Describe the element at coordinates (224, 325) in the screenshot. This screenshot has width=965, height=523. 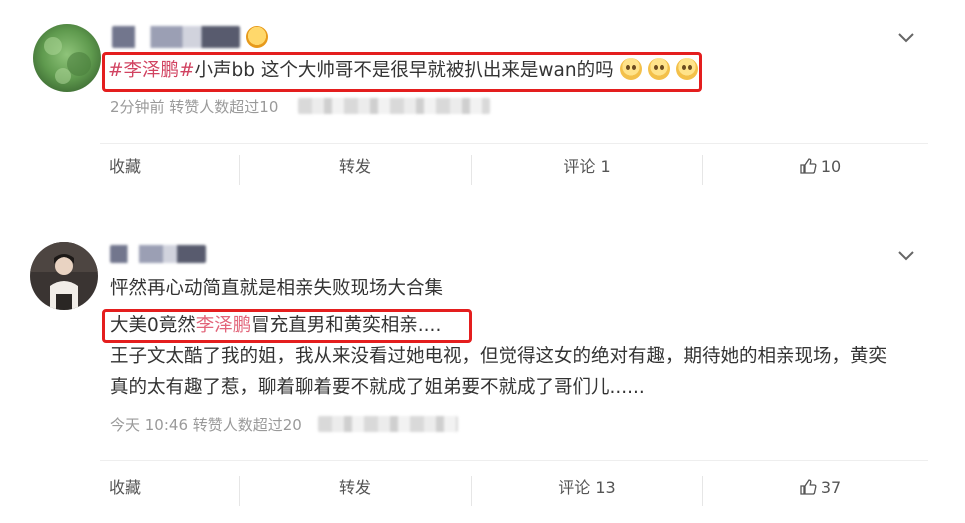
I see `name-mention: 李泽鹏` at that location.